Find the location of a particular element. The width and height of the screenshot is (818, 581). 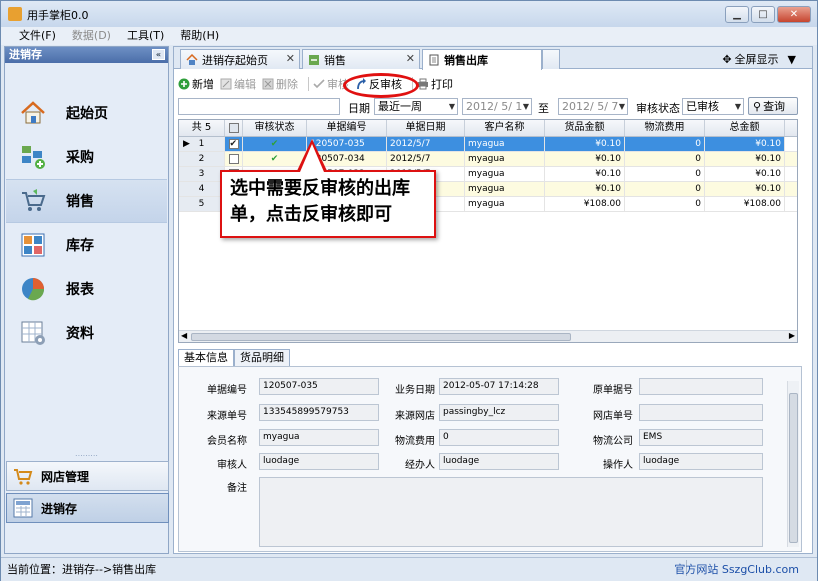

search-icon: ⚲ is located at coordinates (757, 106).